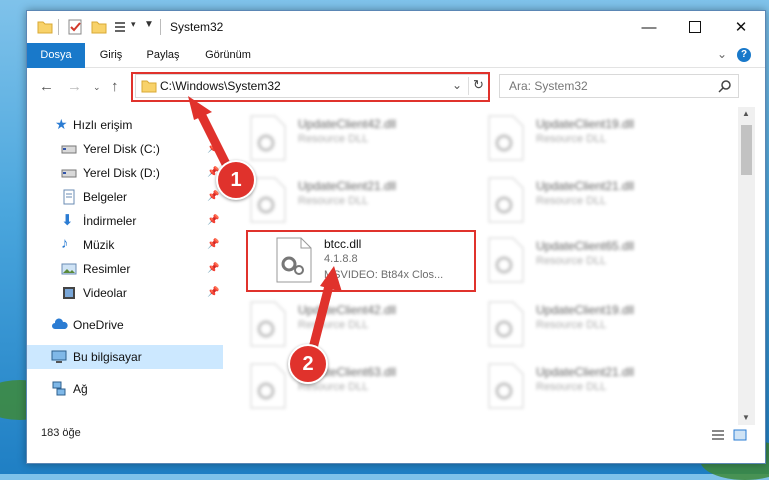 This screenshot has height=480, width=769. What do you see at coordinates (236, 180) in the screenshot?
I see `step-marker-1: 1` at bounding box center [236, 180].